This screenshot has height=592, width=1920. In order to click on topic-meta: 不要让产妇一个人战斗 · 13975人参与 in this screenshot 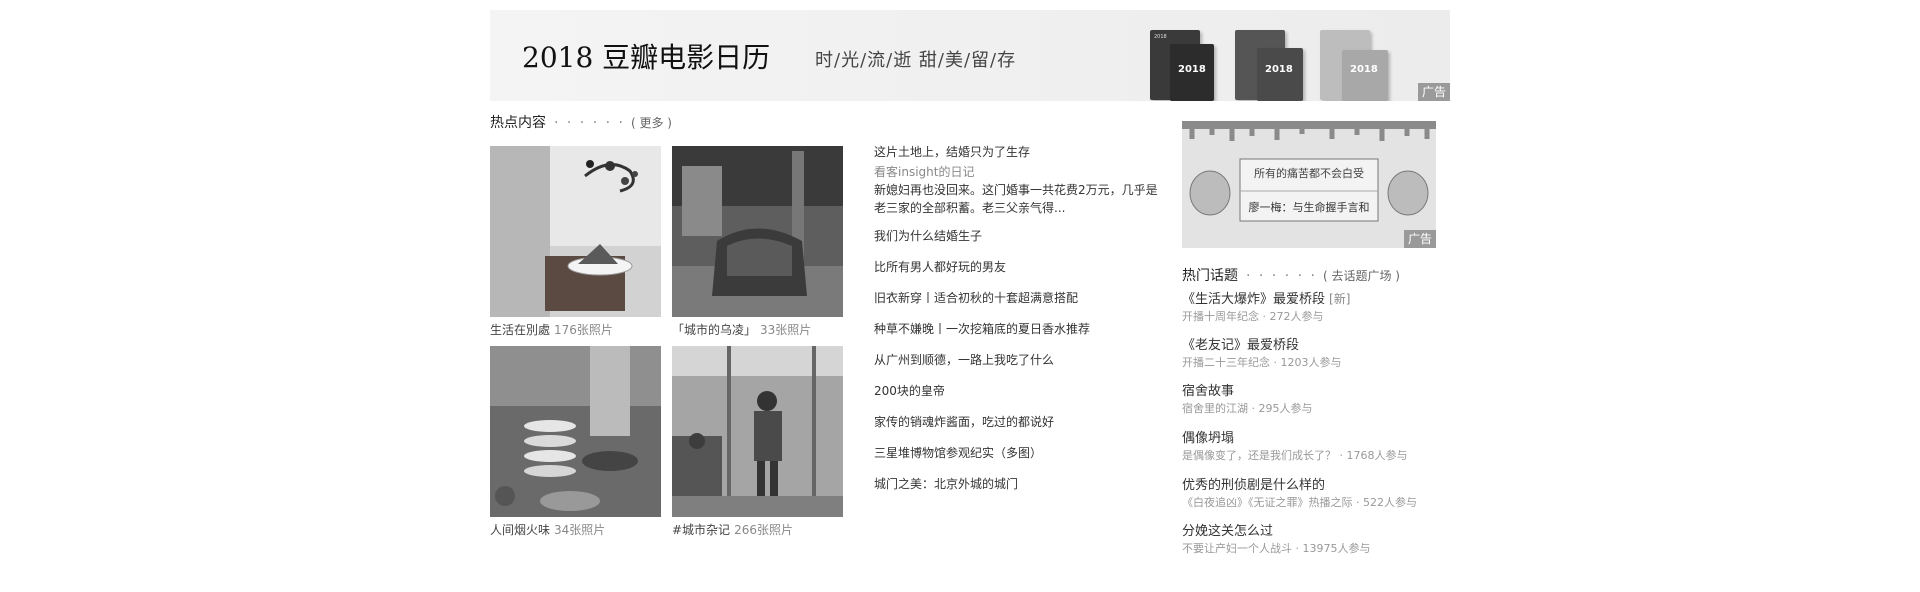, I will do `click(1276, 548)`.